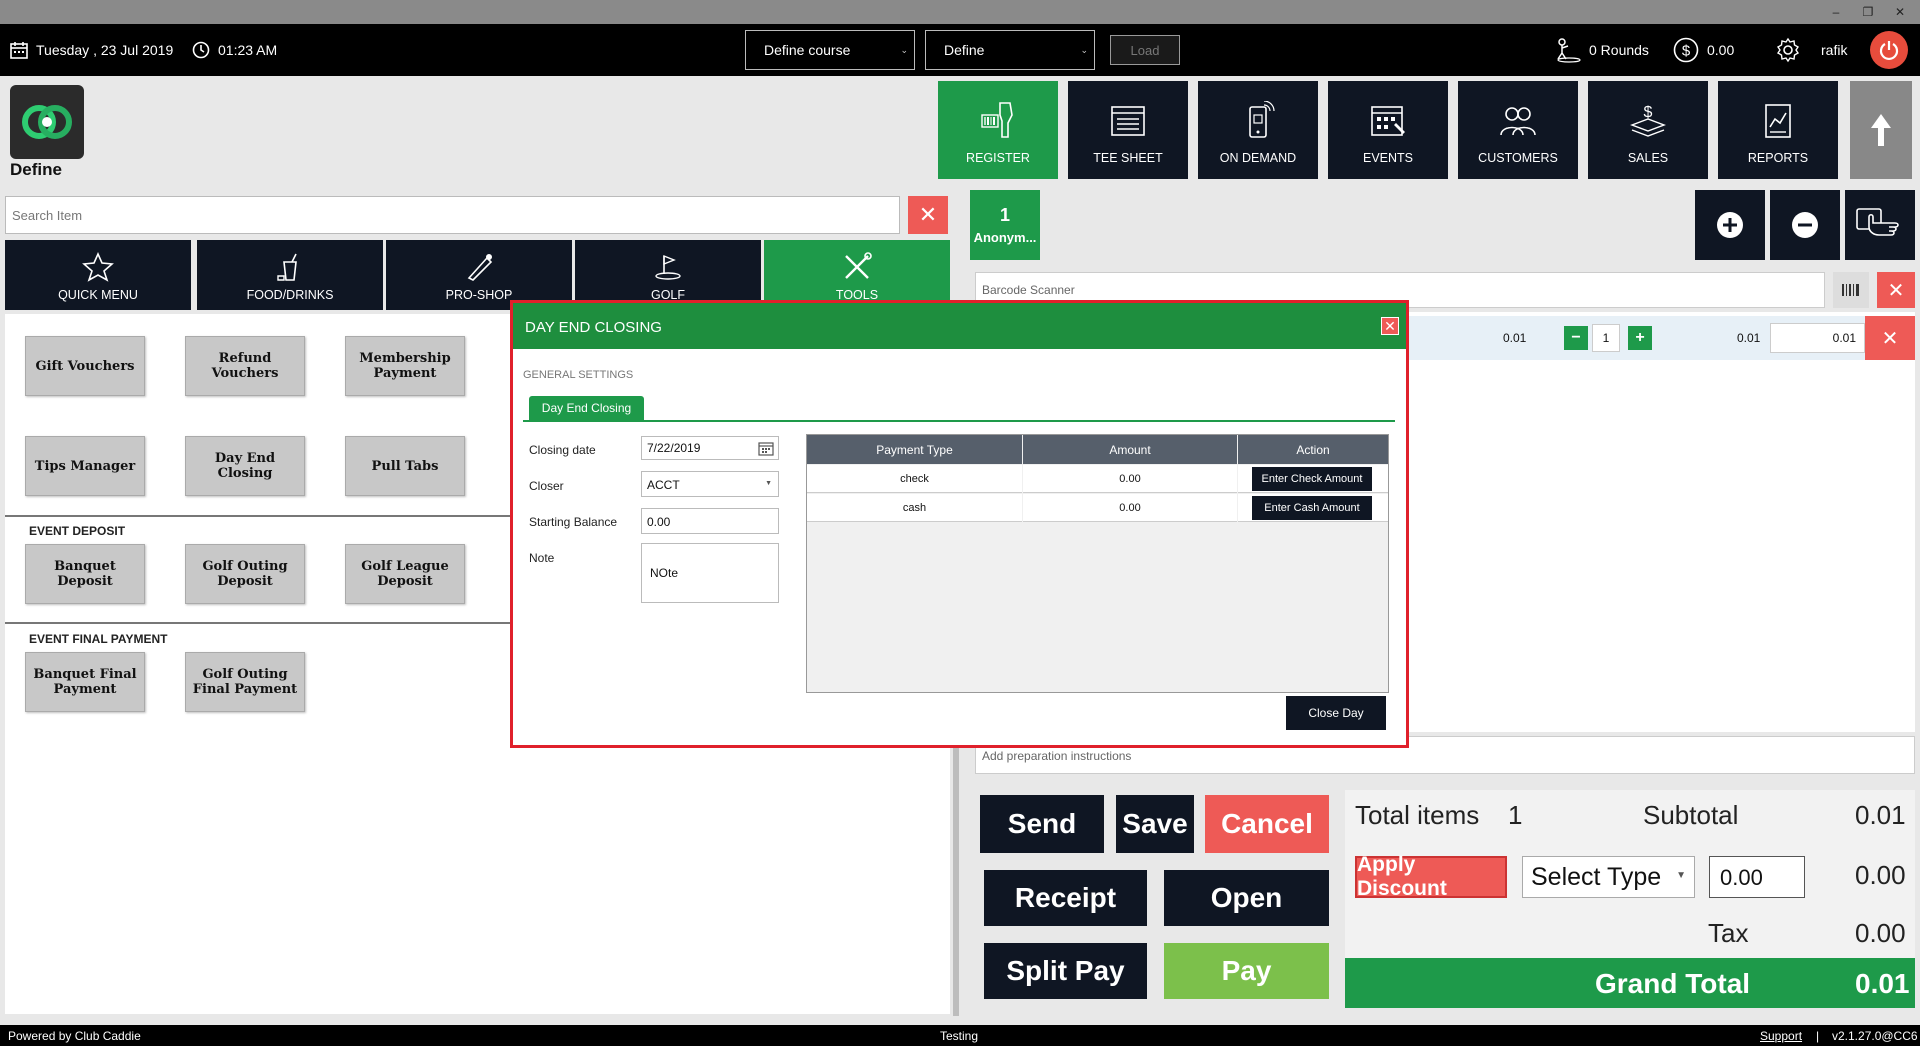 Image resolution: width=1920 pixels, height=1046 pixels. Describe the element at coordinates (1042, 824) in the screenshot. I see `send-button: Send` at that location.